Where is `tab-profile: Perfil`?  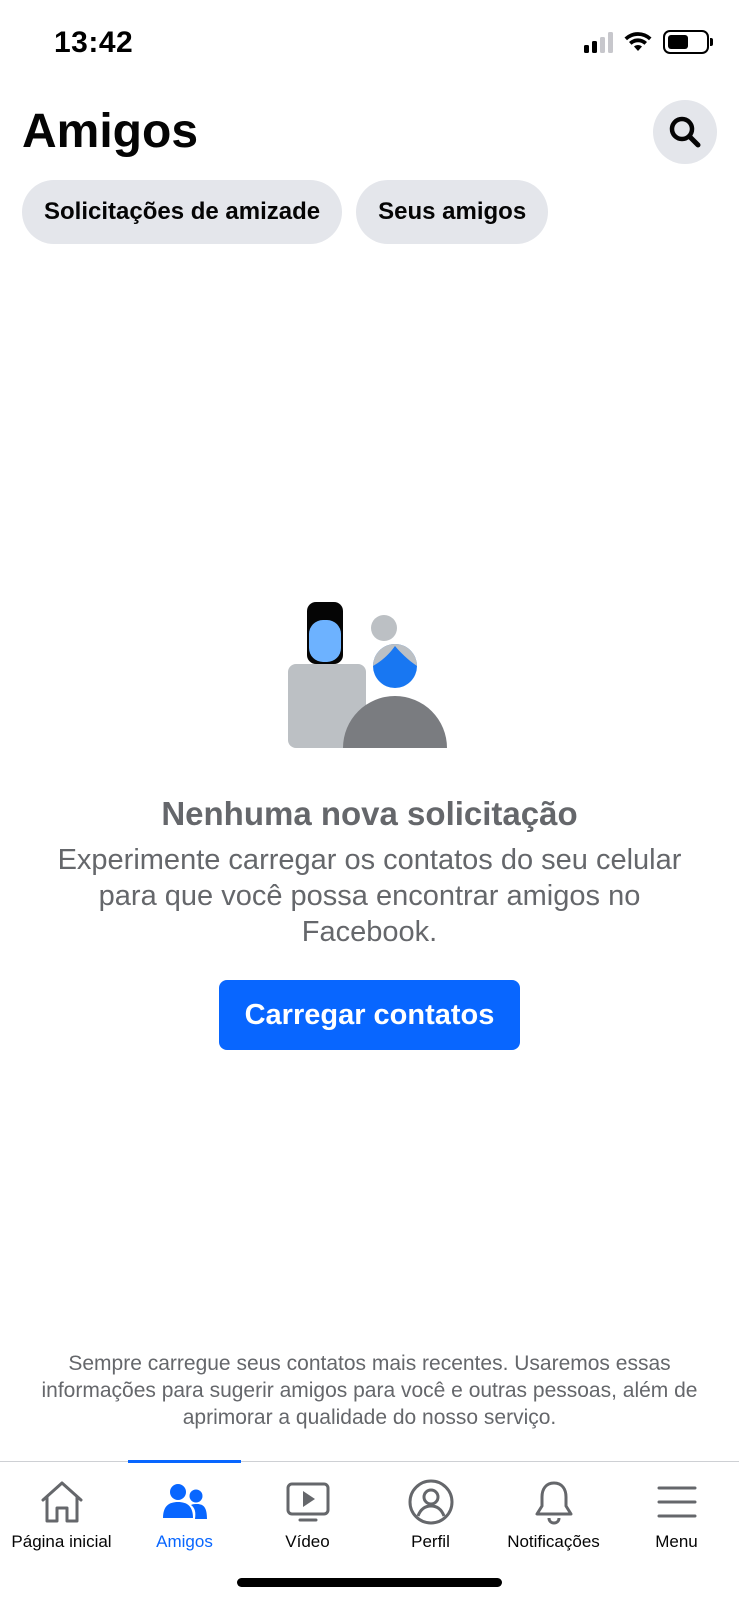 tab-profile: Perfil is located at coordinates (430, 1512).